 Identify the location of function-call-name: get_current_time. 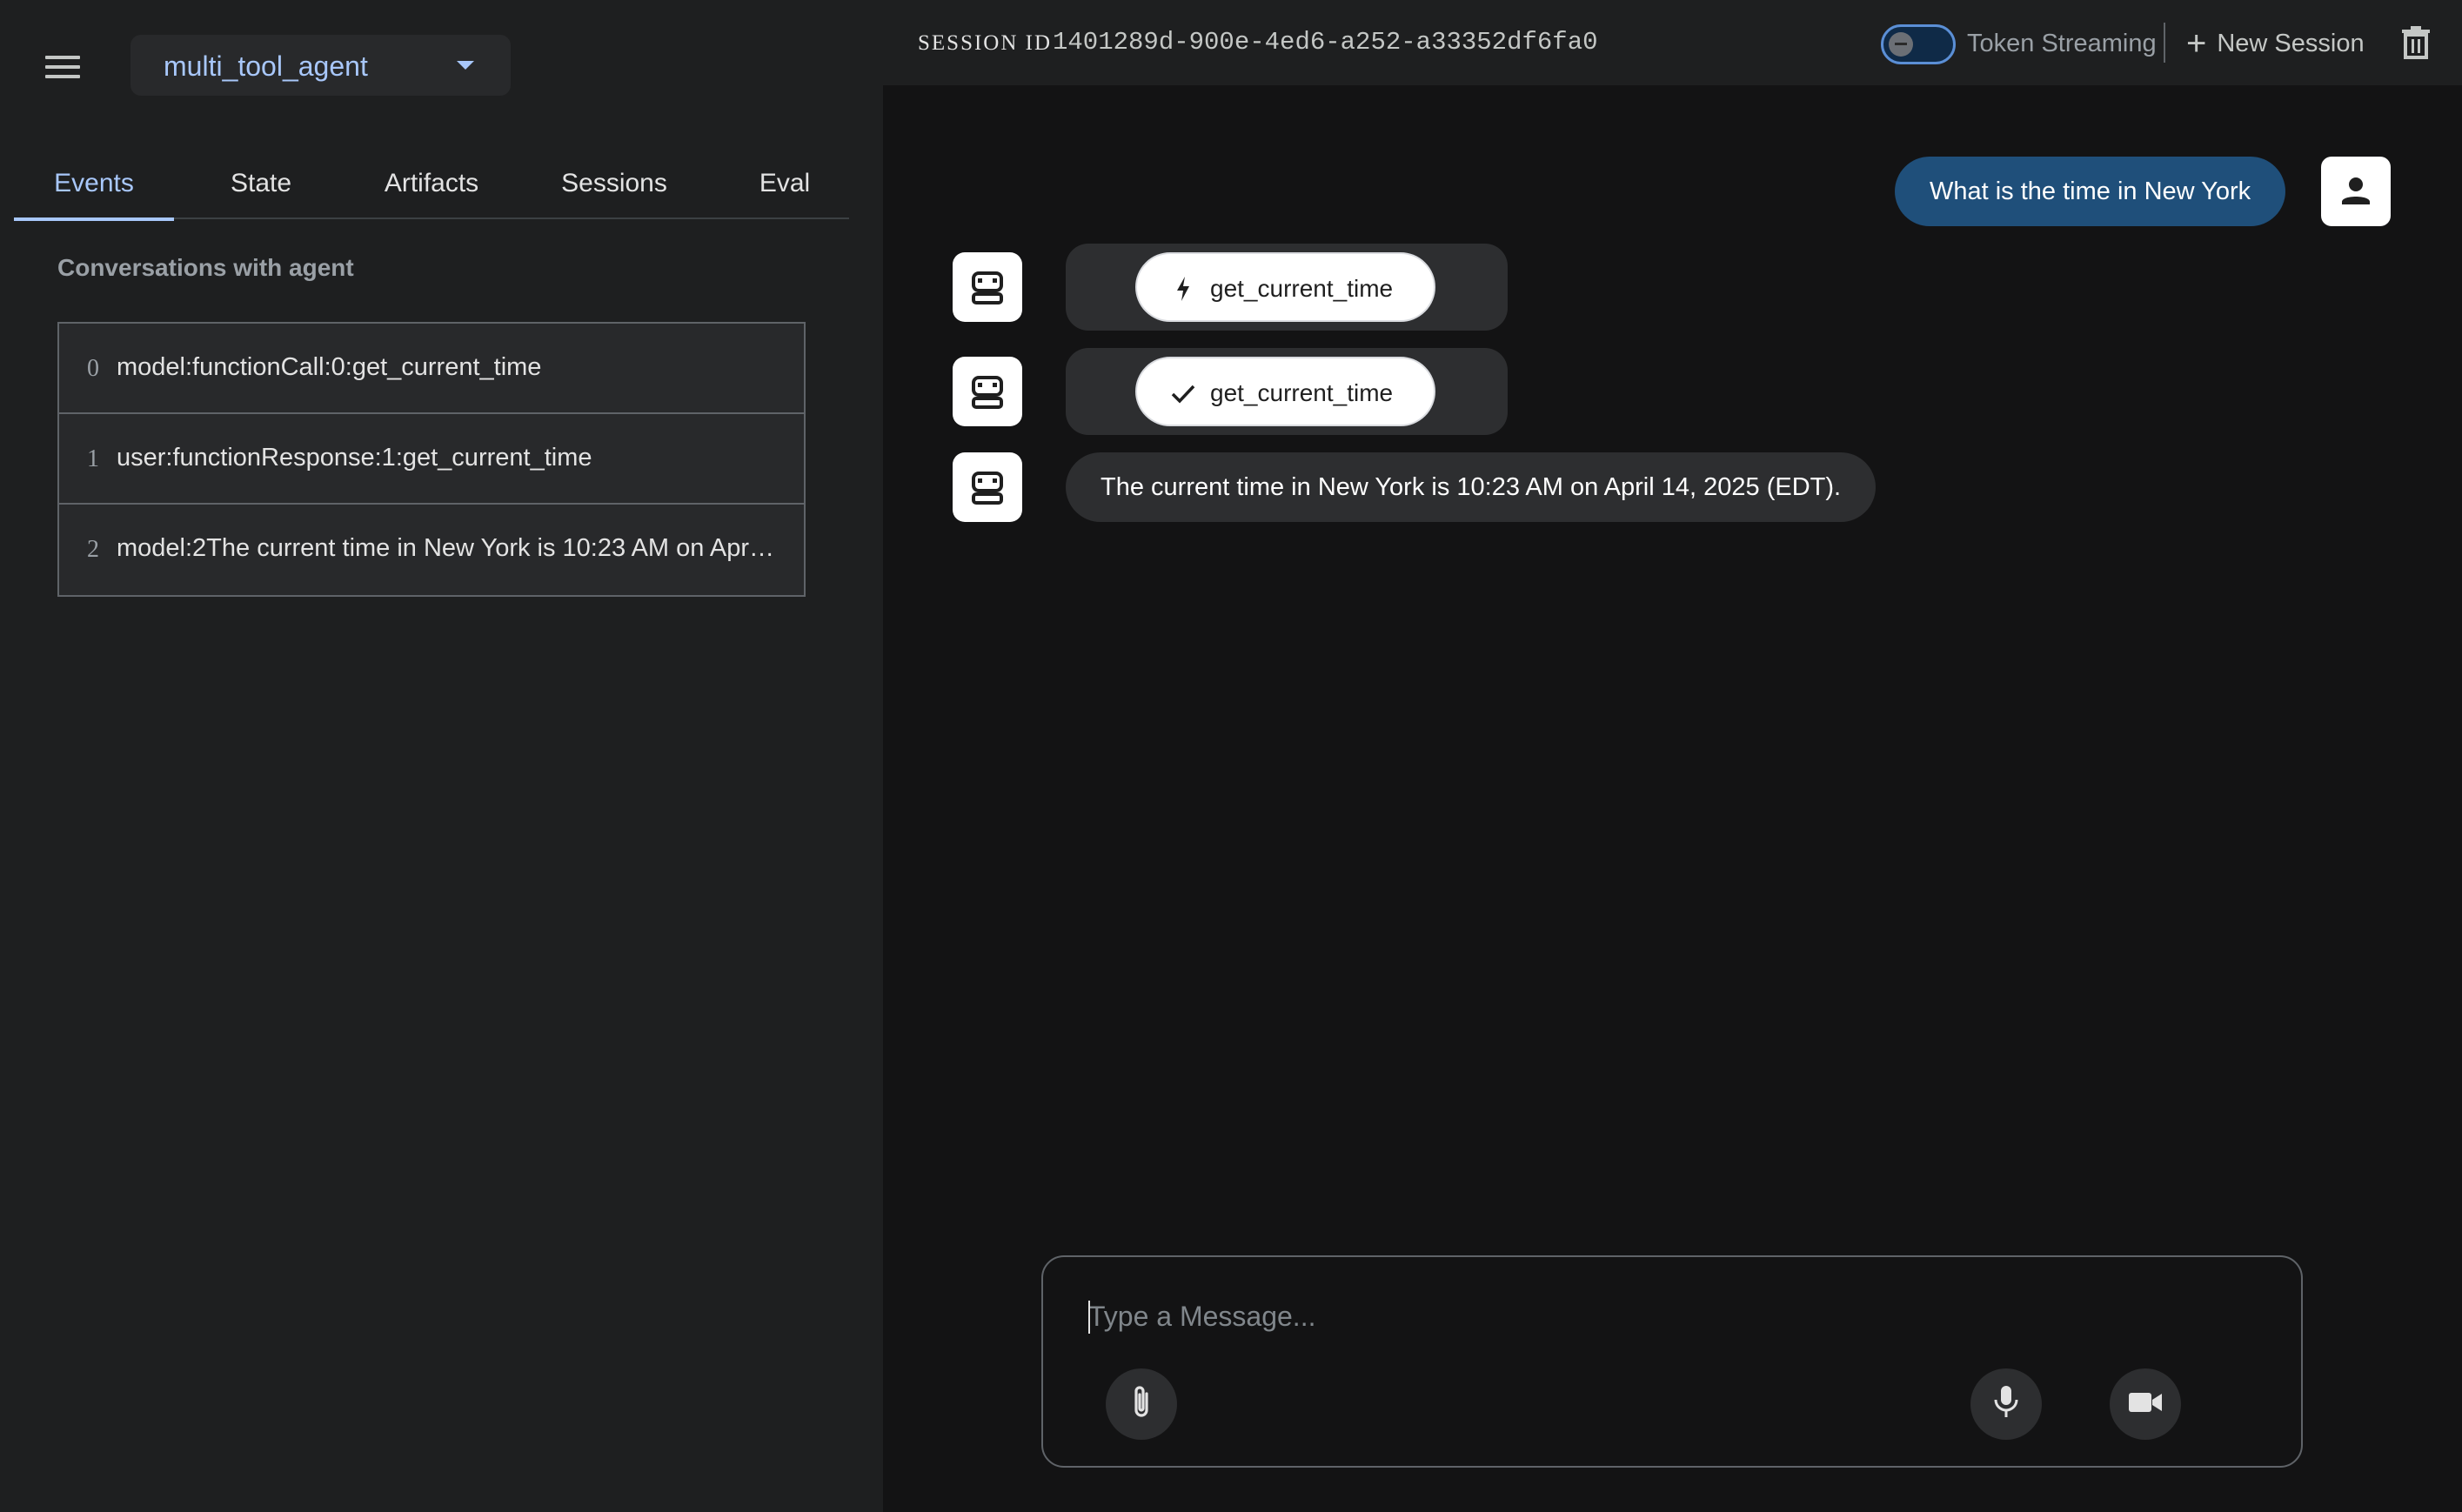
(1302, 289).